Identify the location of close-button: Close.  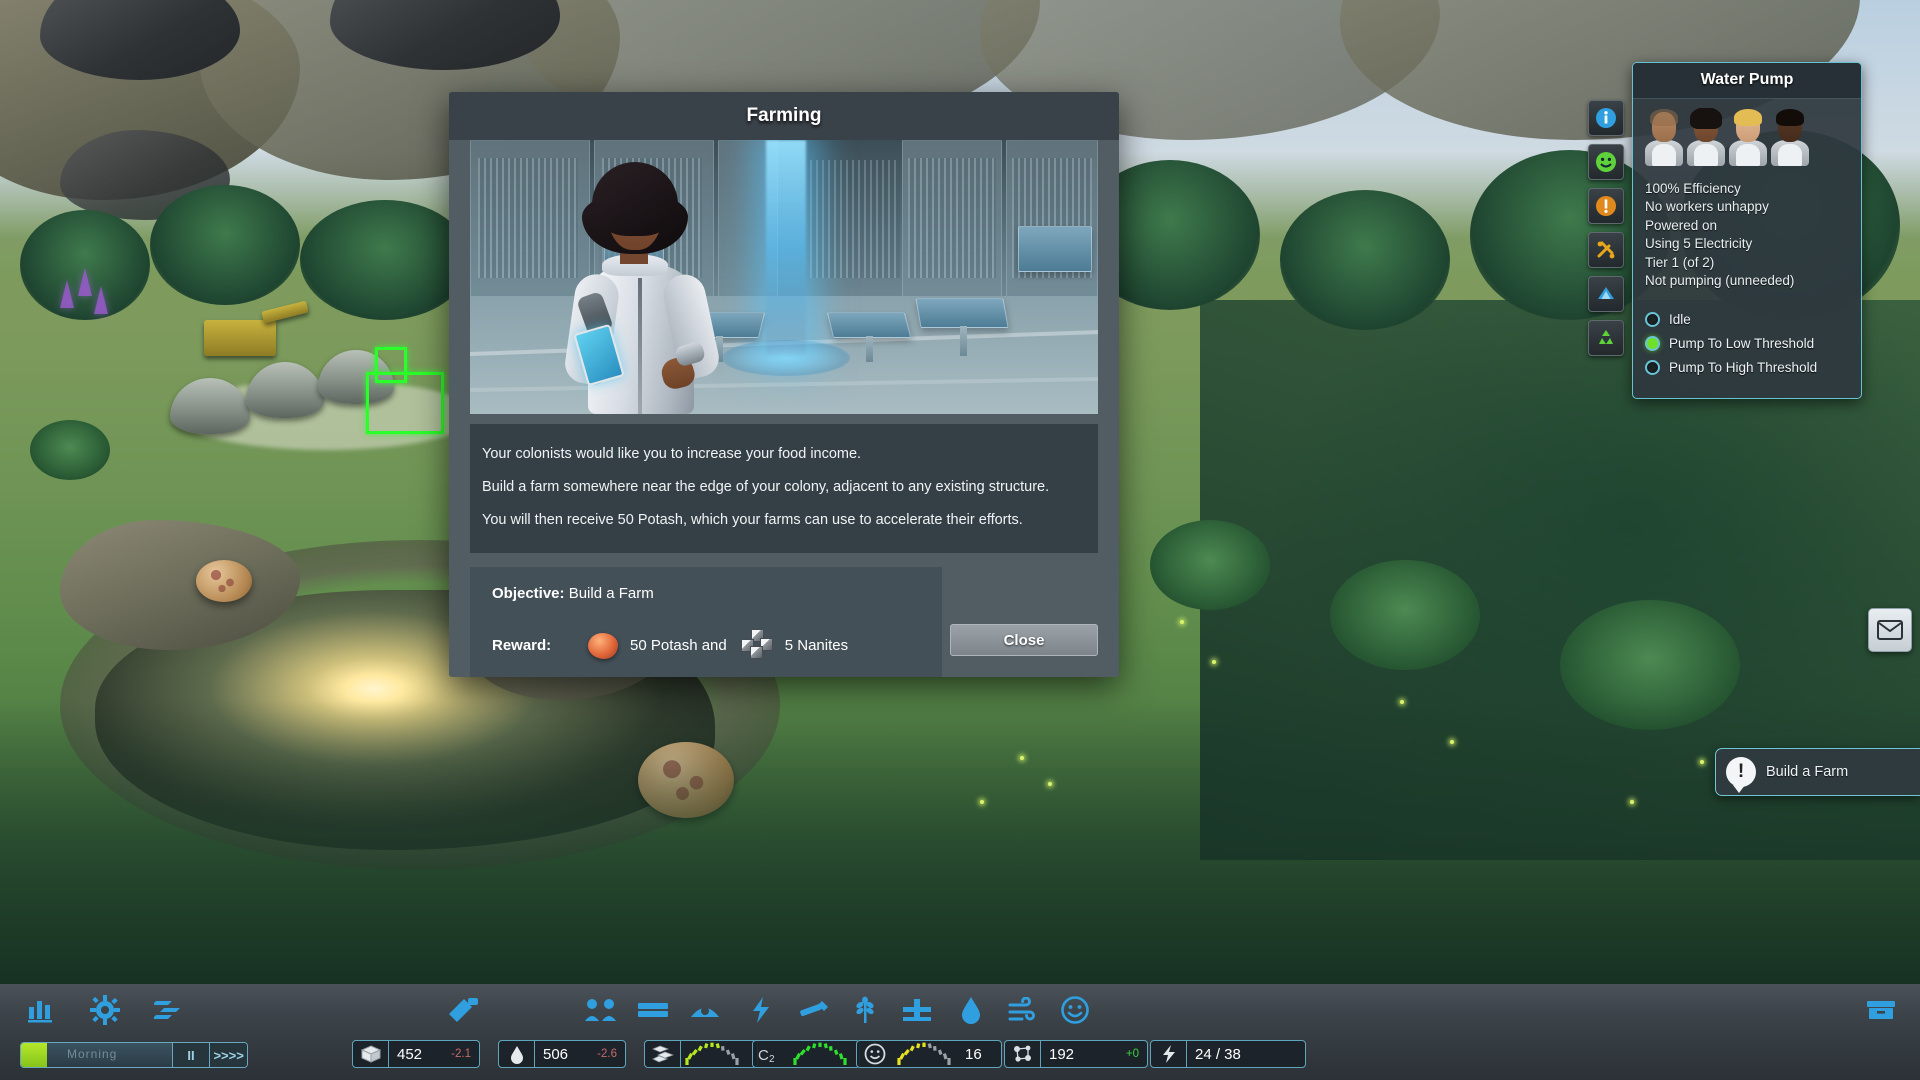
(1024, 640).